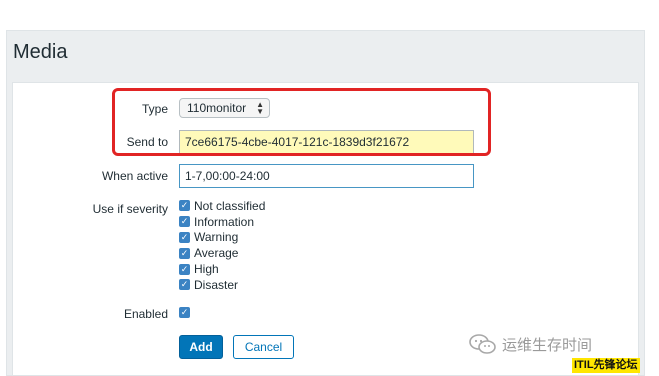 Image resolution: width=659 pixels, height=376 pixels. I want to click on severity-label-high: High, so click(206, 269).